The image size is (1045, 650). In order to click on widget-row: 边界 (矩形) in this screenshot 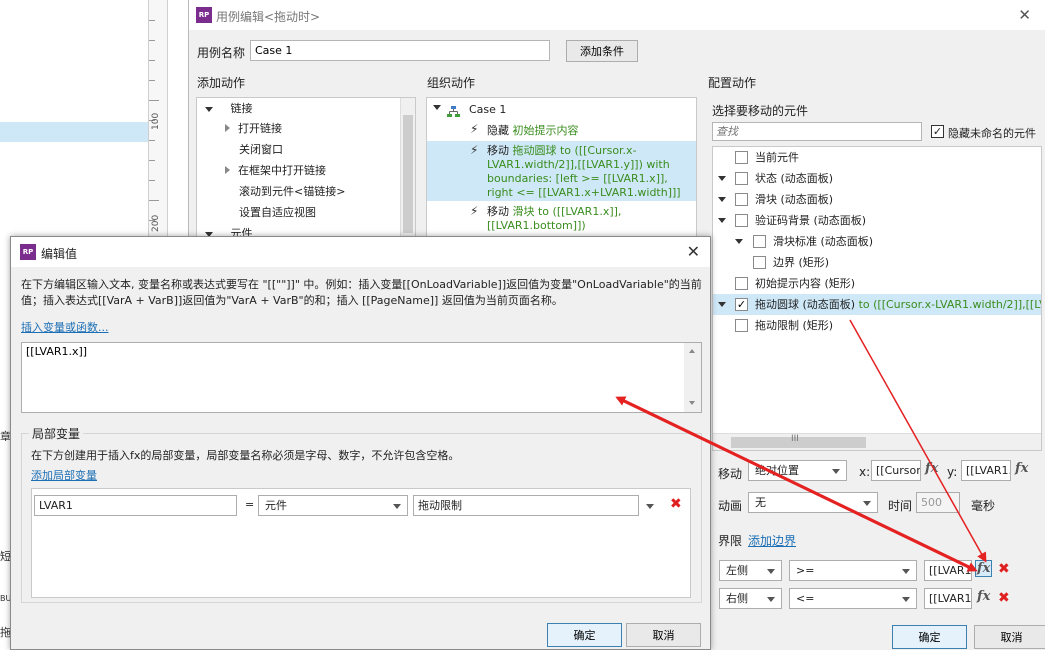, I will do `click(877, 262)`.